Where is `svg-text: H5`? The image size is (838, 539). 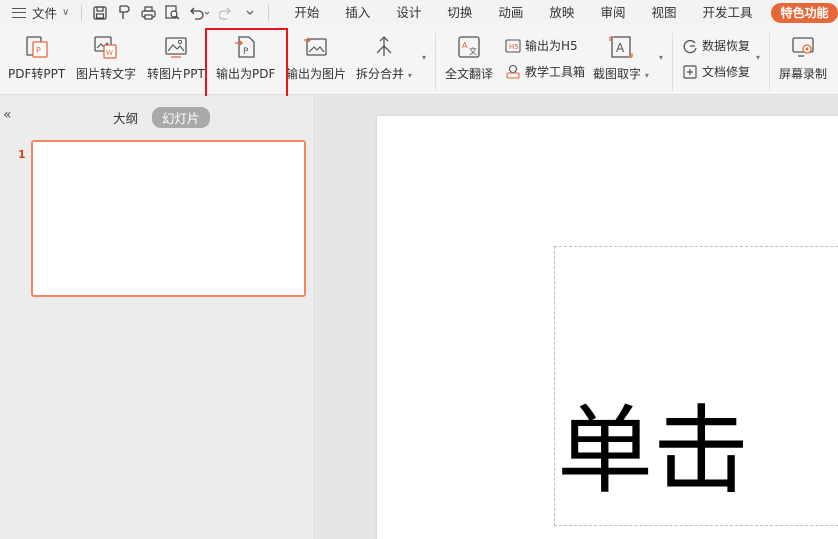 svg-text: H5 is located at coordinates (514, 47).